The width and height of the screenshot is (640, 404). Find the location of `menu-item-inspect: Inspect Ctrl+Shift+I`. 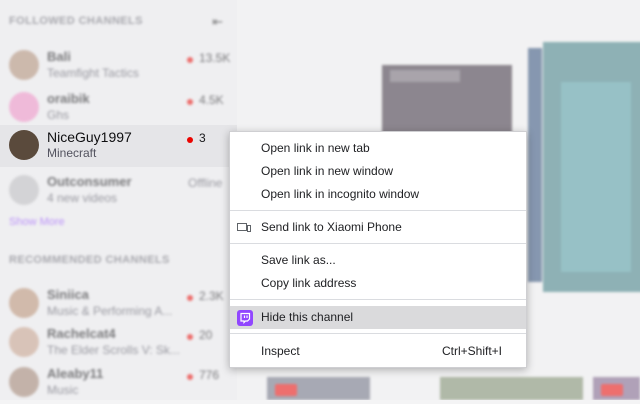

menu-item-inspect: Inspect Ctrl+Shift+I is located at coordinates (378, 351).